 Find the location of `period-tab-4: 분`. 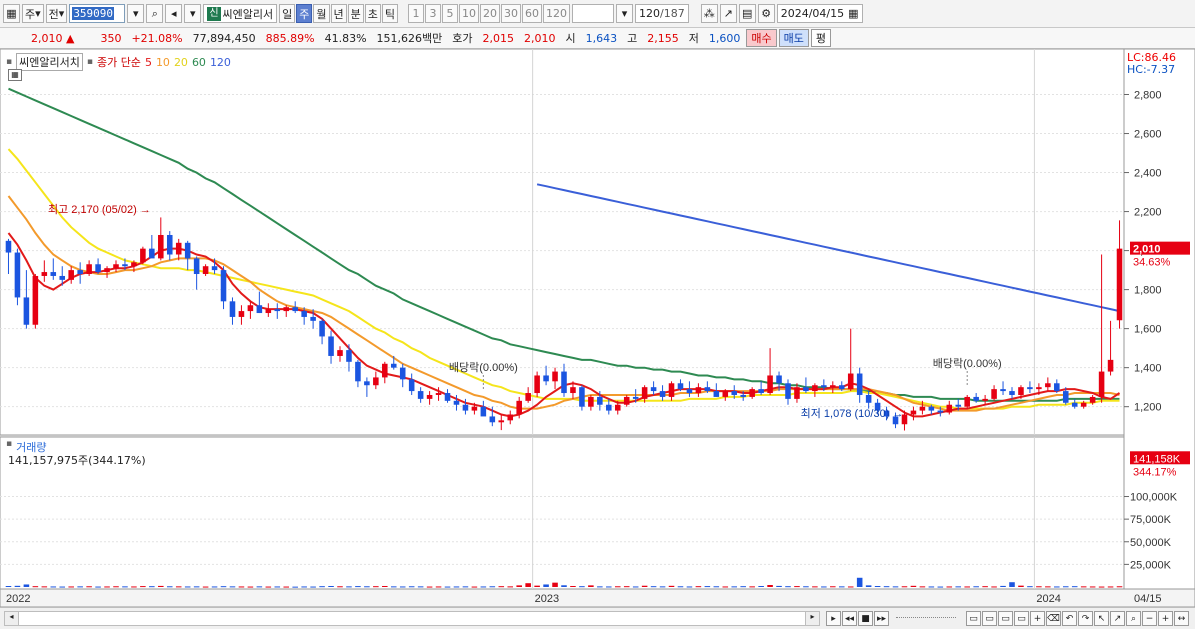

period-tab-4: 분 is located at coordinates (355, 13).